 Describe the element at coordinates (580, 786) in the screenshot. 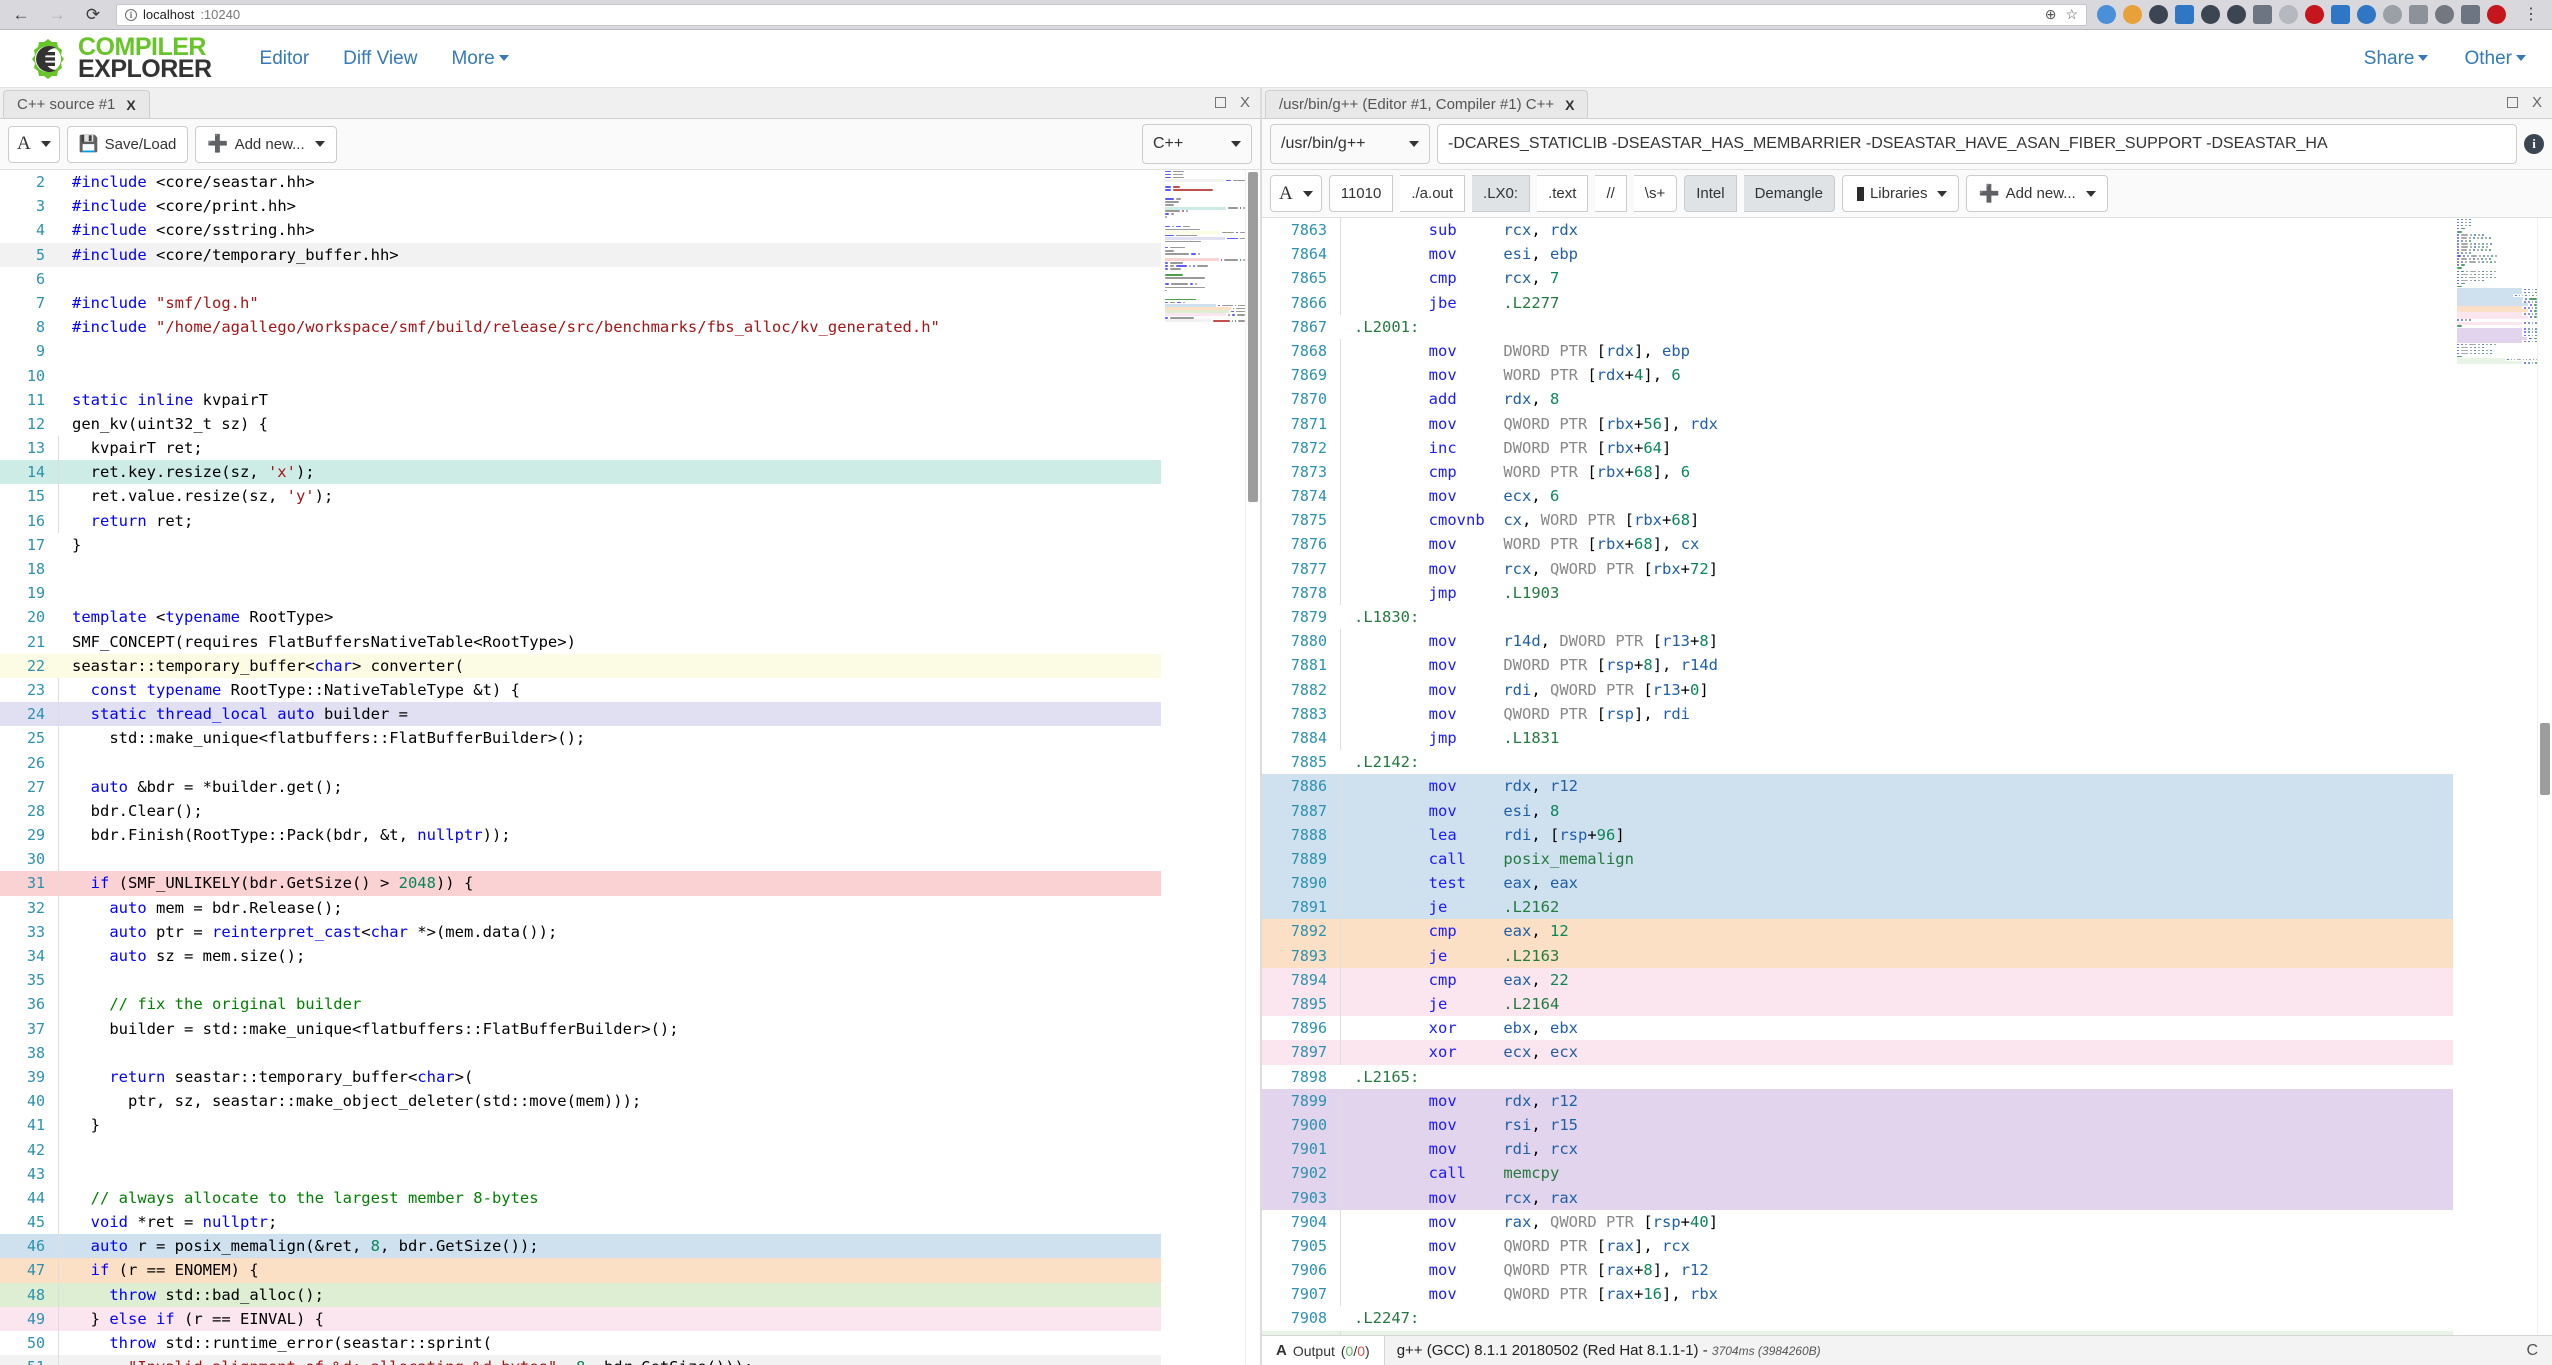

I see `code-line: 27 auto &bdr = *builder.get();` at that location.